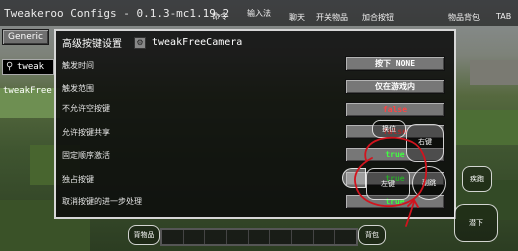  I want to click on items-button: 背物品, so click(144, 235).